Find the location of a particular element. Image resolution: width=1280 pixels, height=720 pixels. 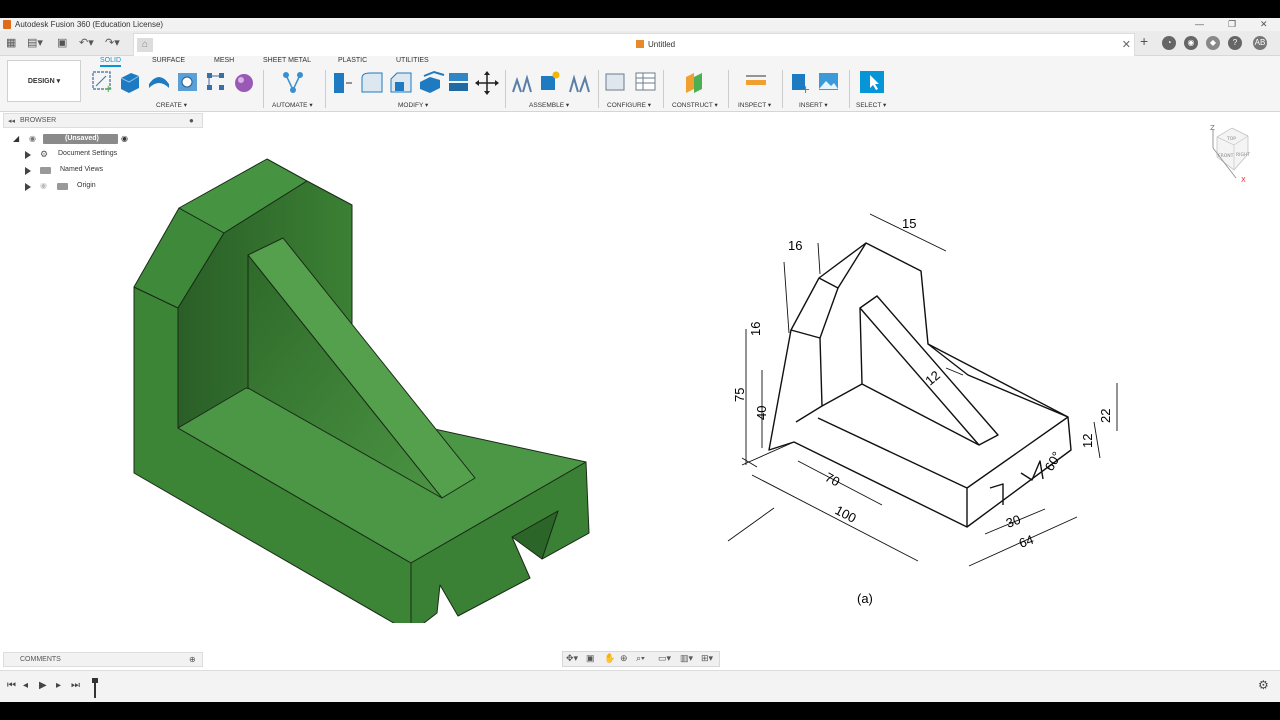

dim-64: 64 is located at coordinates (1026, 541).